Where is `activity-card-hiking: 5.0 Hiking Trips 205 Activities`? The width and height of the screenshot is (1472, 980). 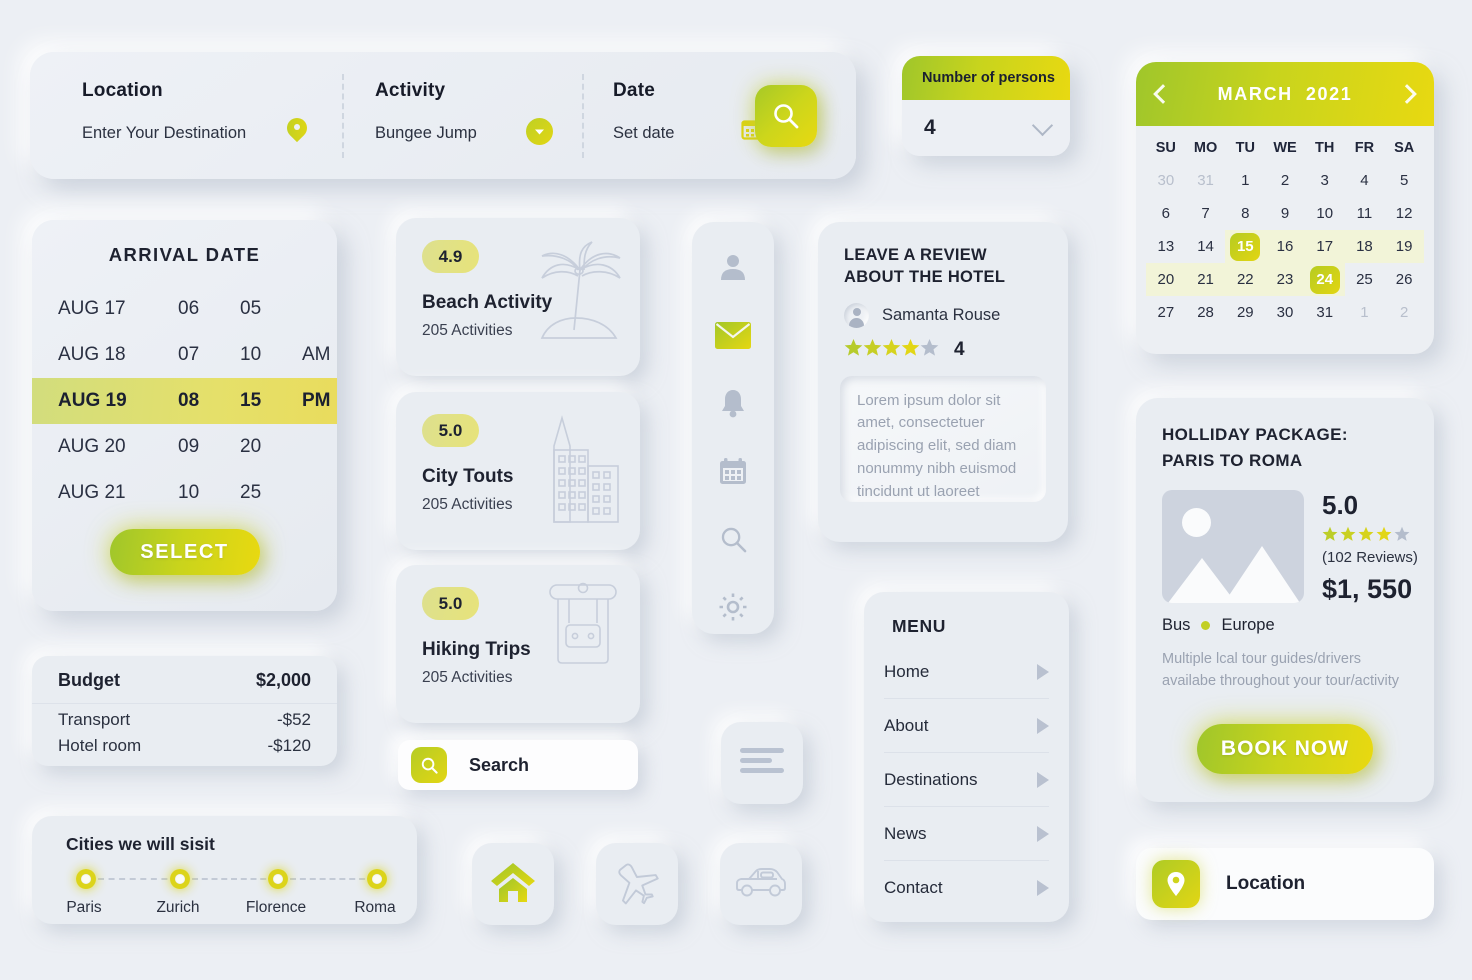 activity-card-hiking: 5.0 Hiking Trips 205 Activities is located at coordinates (518, 644).